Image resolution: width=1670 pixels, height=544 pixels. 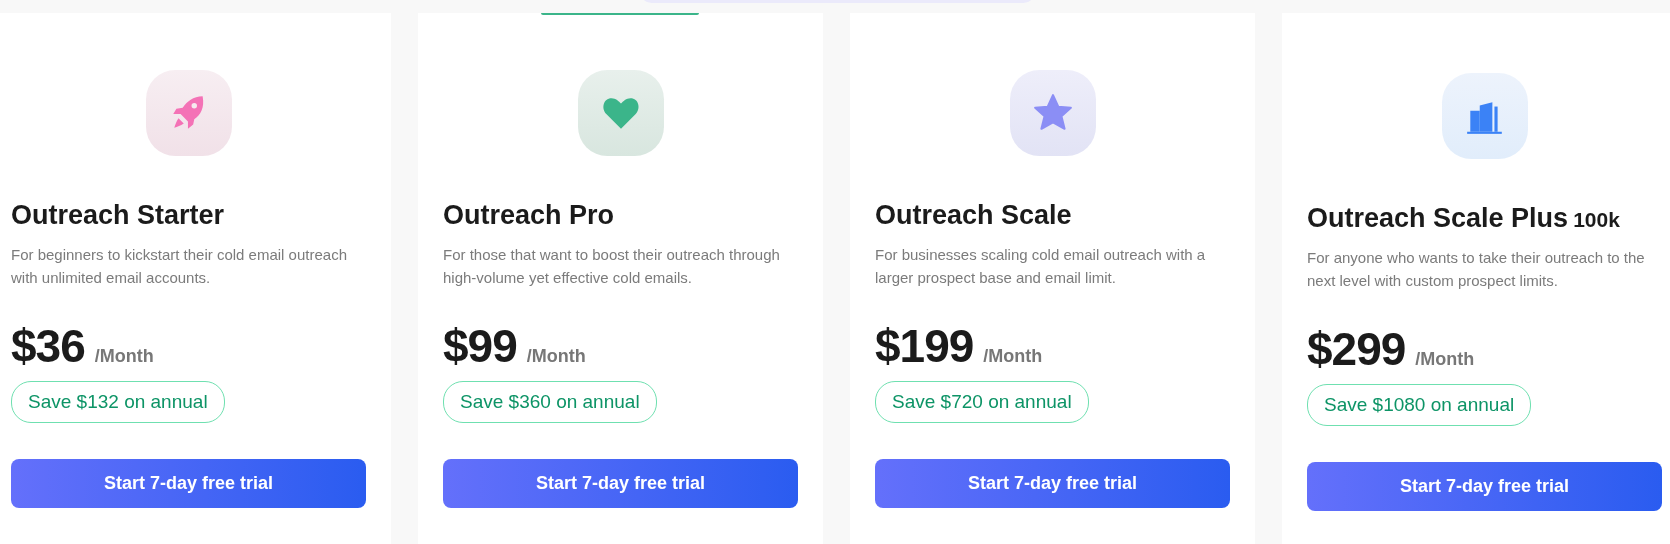 I want to click on savings-badge: Save $720 on annual, so click(x=982, y=402).